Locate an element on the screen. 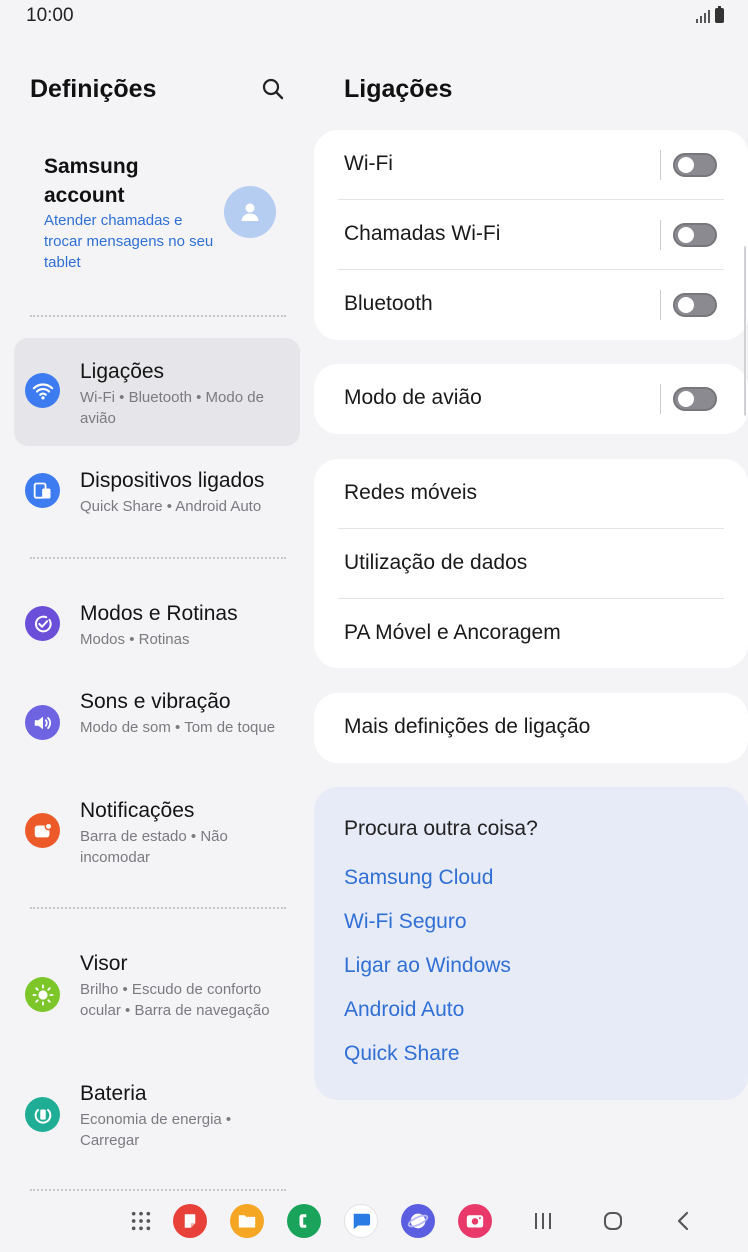 Image resolution: width=748 pixels, height=1252 pixels. row-bluetooth: Bluetooth is located at coordinates (531, 305).